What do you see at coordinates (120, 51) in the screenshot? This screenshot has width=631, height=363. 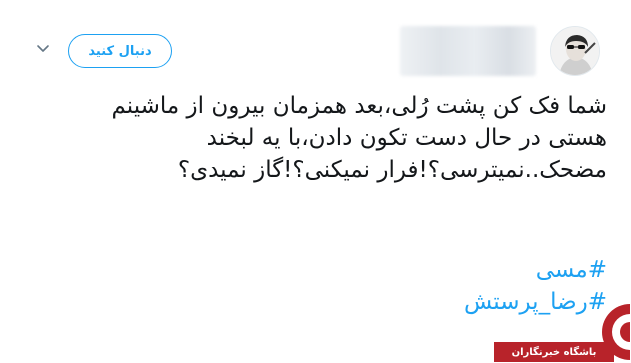 I see `follow-button: دنبال کنید` at bounding box center [120, 51].